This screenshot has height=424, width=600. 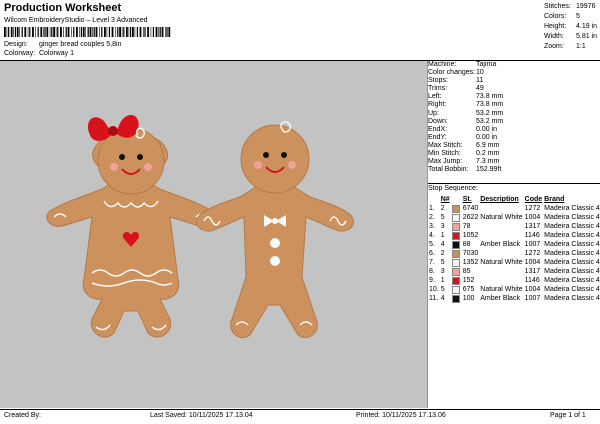 What do you see at coordinates (466, 226) in the screenshot?
I see `stitch-count: 78` at bounding box center [466, 226].